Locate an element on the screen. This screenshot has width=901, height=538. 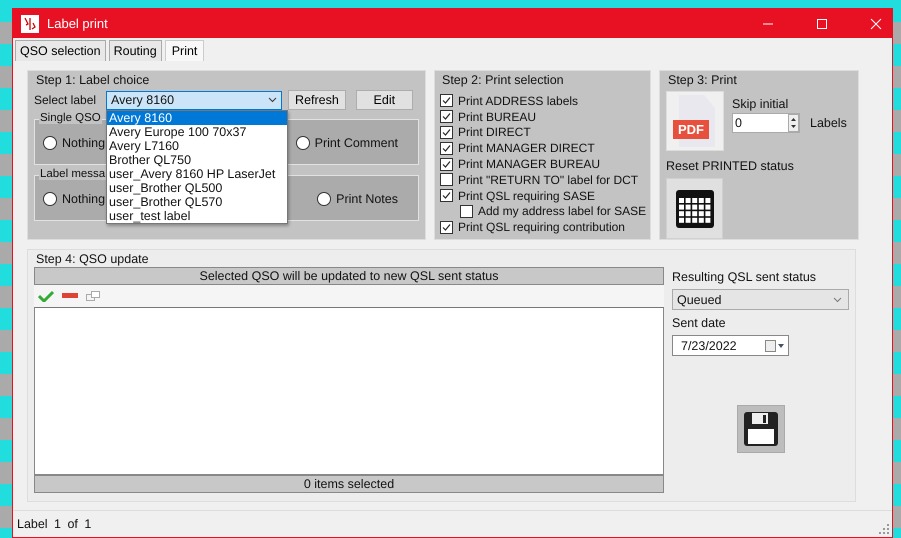
dropdown-option: user_Brother QL570 is located at coordinates (197, 201).